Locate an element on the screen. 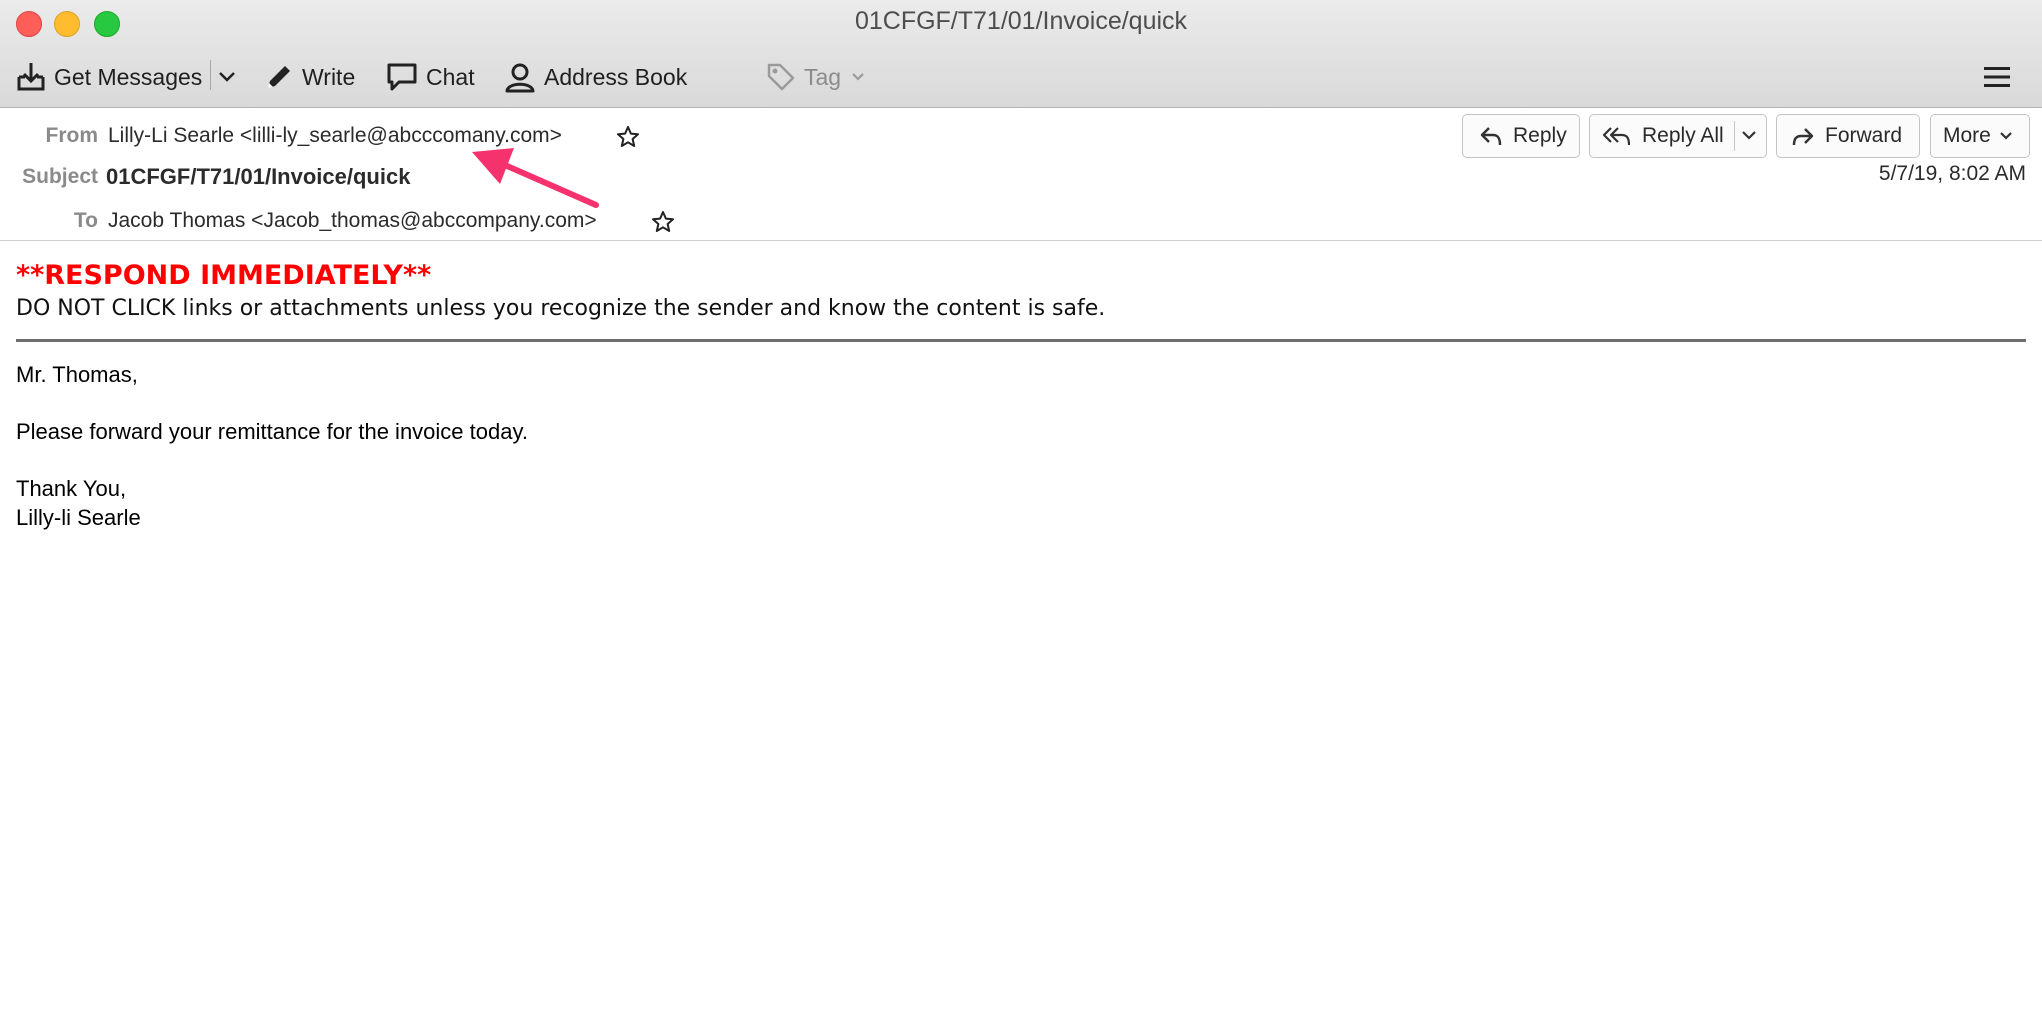 This screenshot has height=1023, width=2042. main-toolbar: Get Messages Write Chat Address Book Tag is located at coordinates (1021, 77).